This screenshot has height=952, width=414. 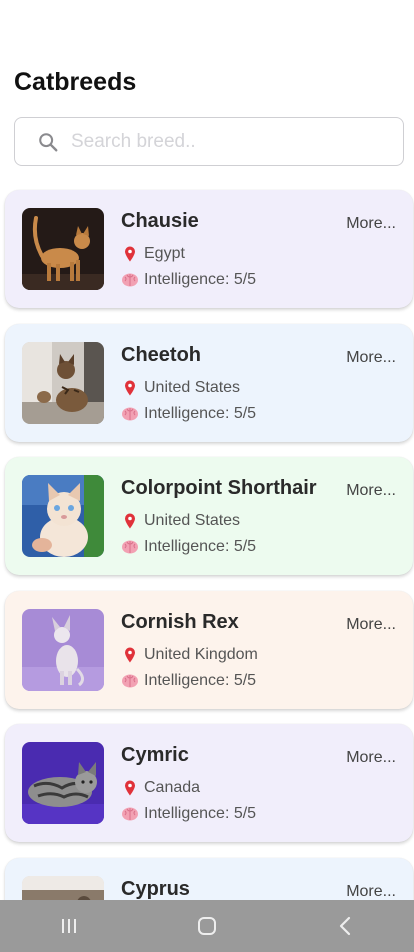 What do you see at coordinates (172, 787) in the screenshot?
I see `origin-text: Canada` at bounding box center [172, 787].